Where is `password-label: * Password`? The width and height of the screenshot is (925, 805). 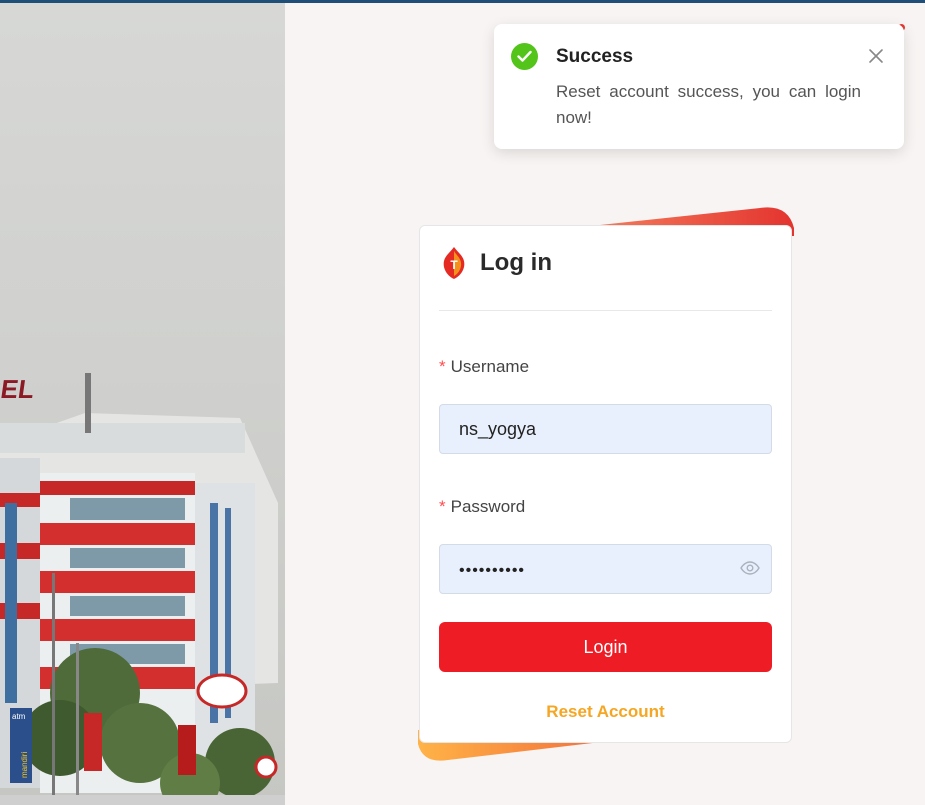
password-label: * Password is located at coordinates (482, 506).